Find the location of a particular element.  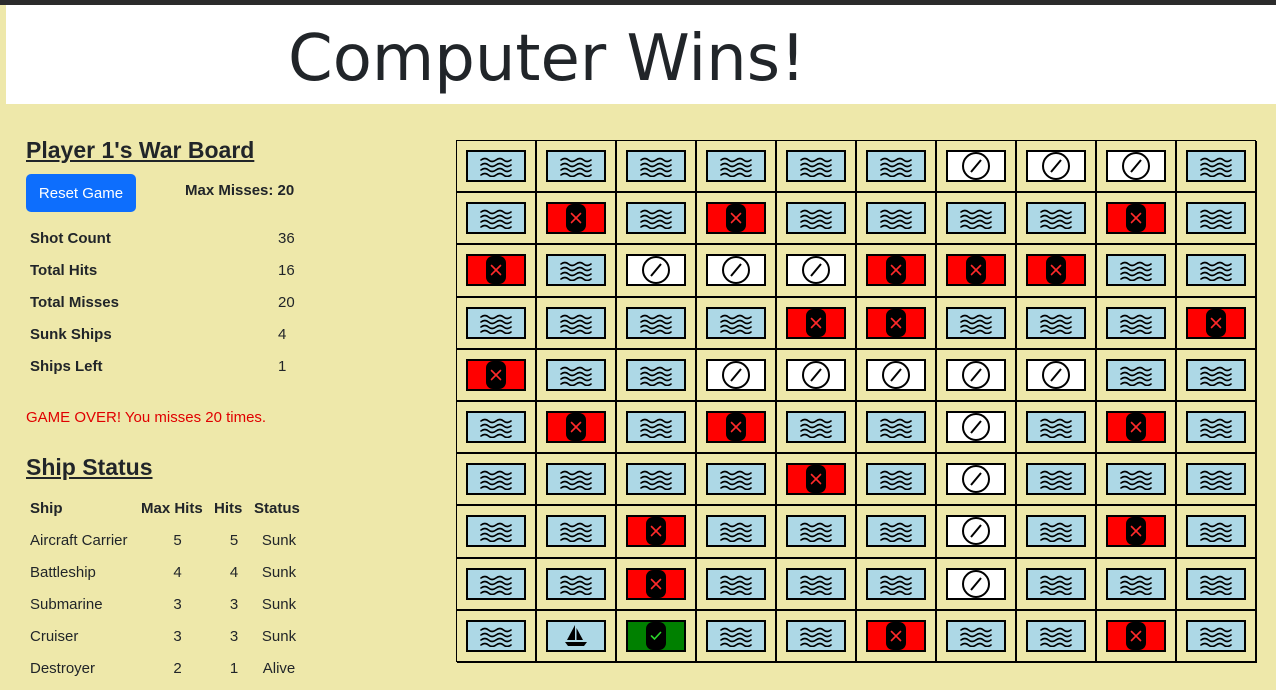

ship-tile is located at coordinates (576, 635).